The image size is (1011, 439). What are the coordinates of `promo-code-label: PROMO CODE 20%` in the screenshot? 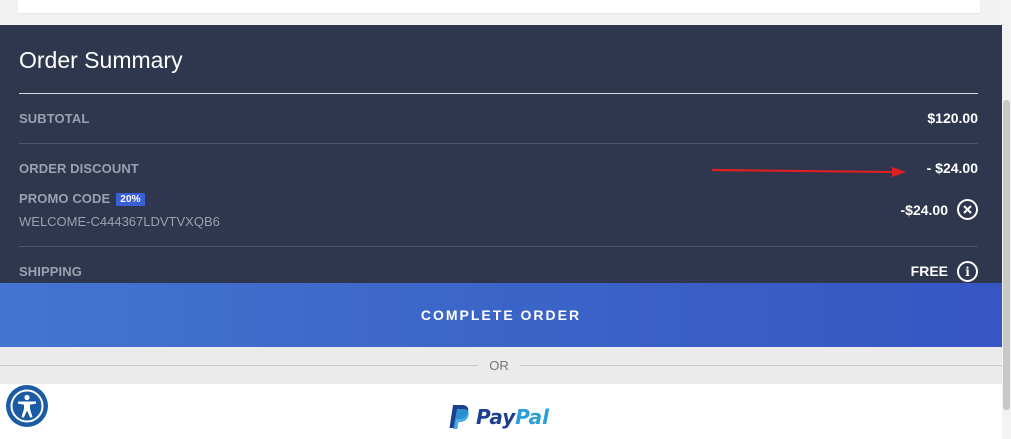 It's located at (82, 198).